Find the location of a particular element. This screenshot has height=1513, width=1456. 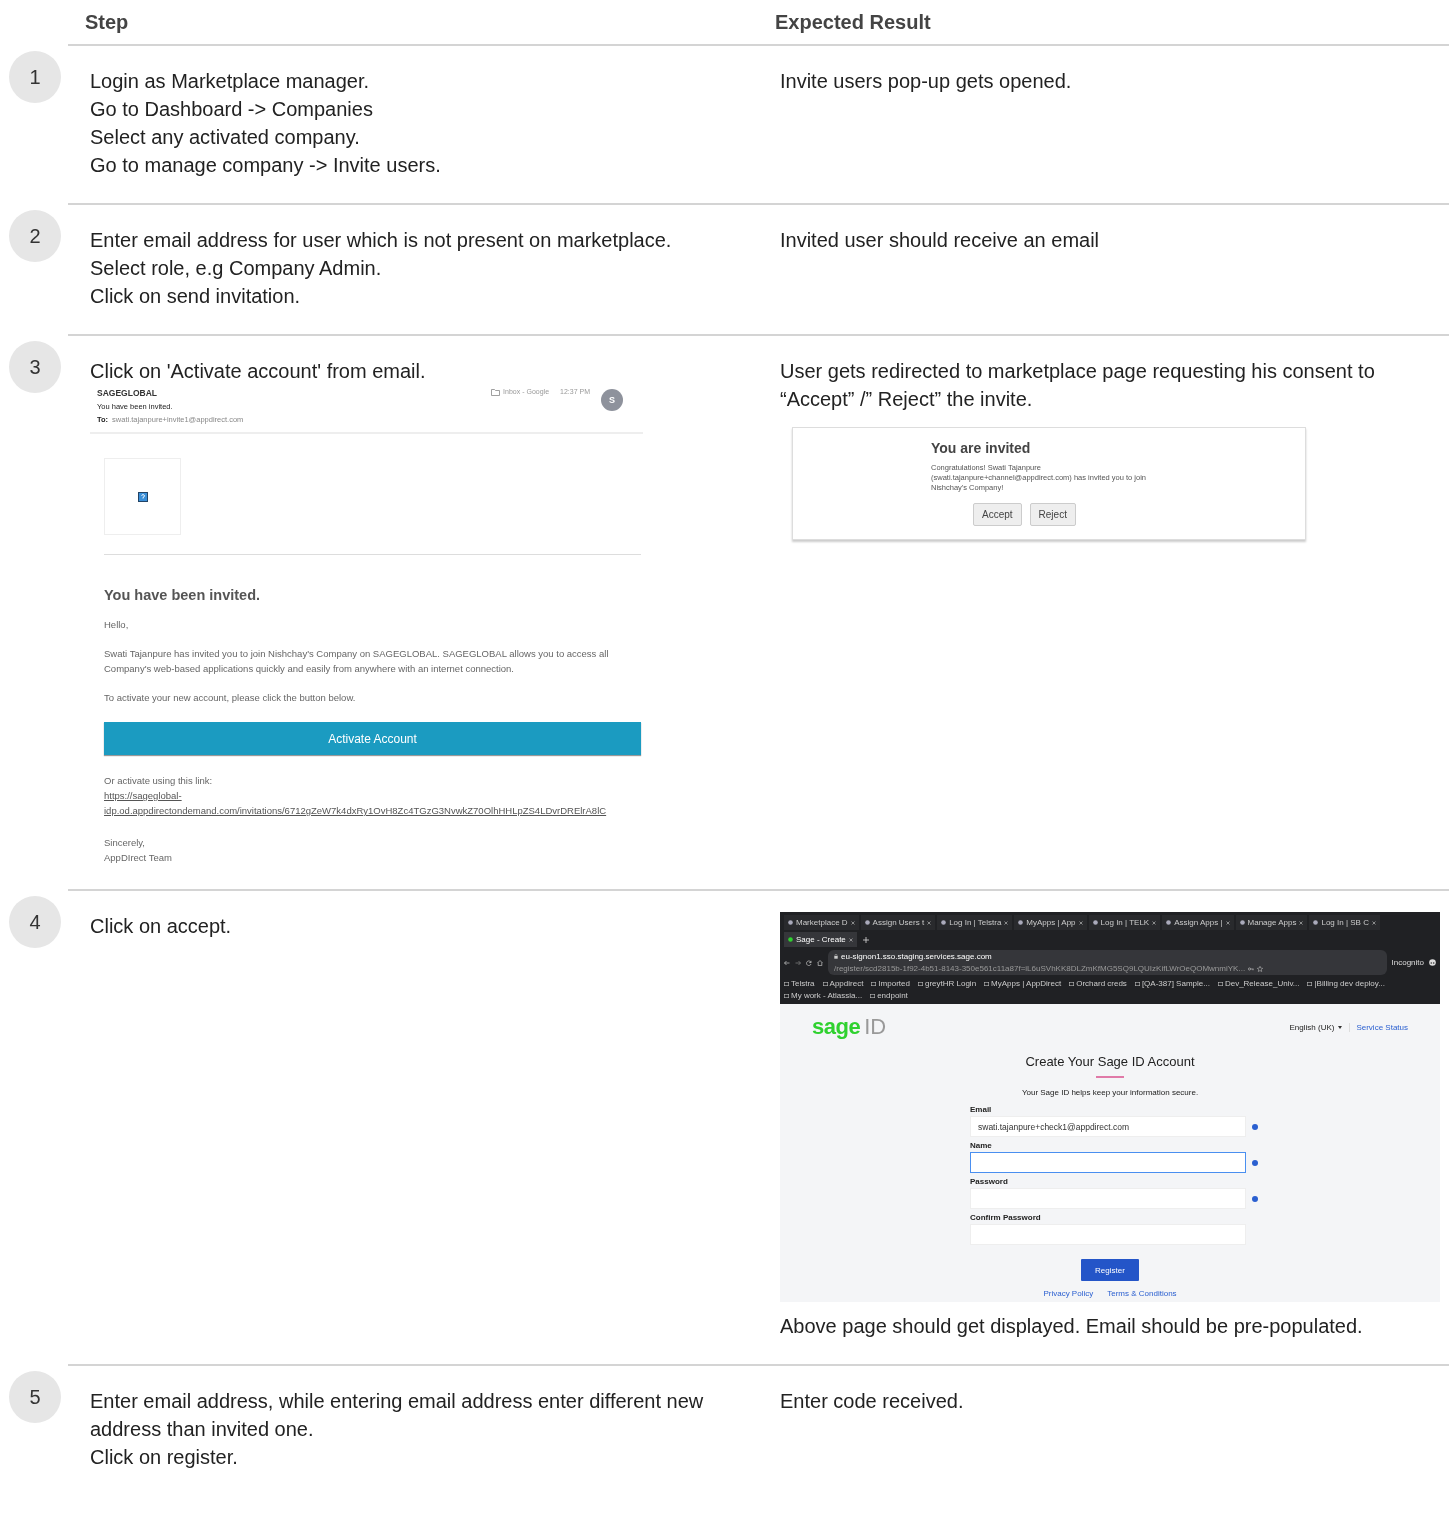

bookmark-item: MyApps | AppDirect is located at coordinates (1023, 983).